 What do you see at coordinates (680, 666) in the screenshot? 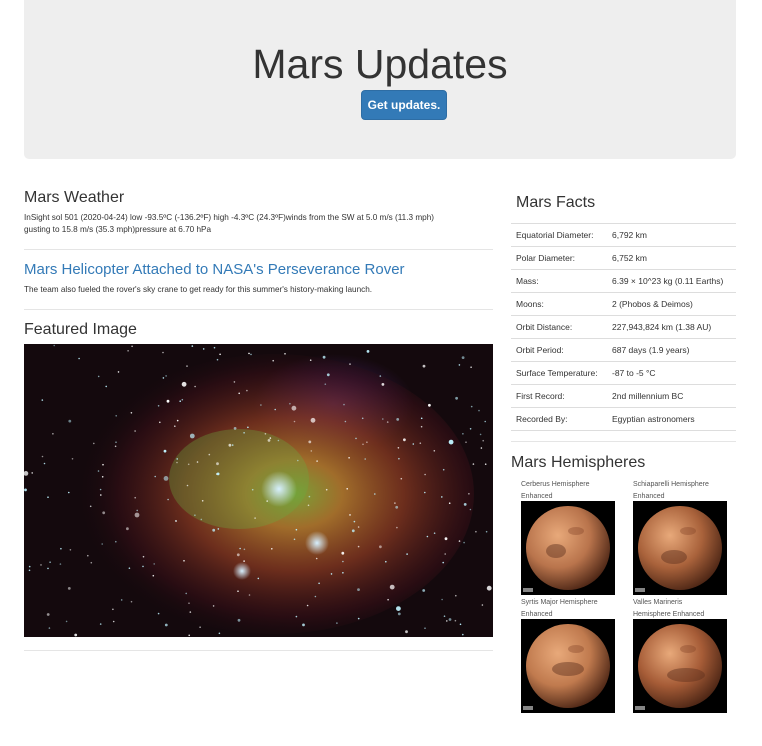
I see `hemisphere-image-valles-marineris` at bounding box center [680, 666].